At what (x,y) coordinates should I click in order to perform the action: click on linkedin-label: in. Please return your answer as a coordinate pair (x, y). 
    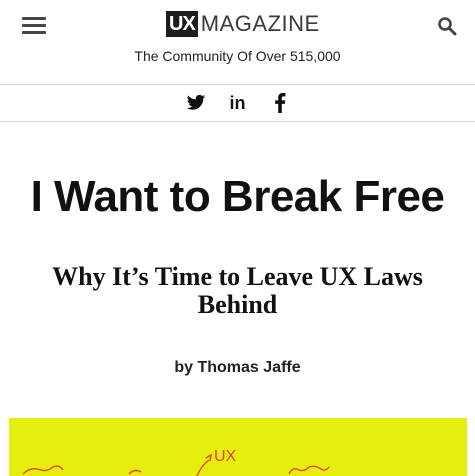
    Looking at the image, I should click on (237, 102).